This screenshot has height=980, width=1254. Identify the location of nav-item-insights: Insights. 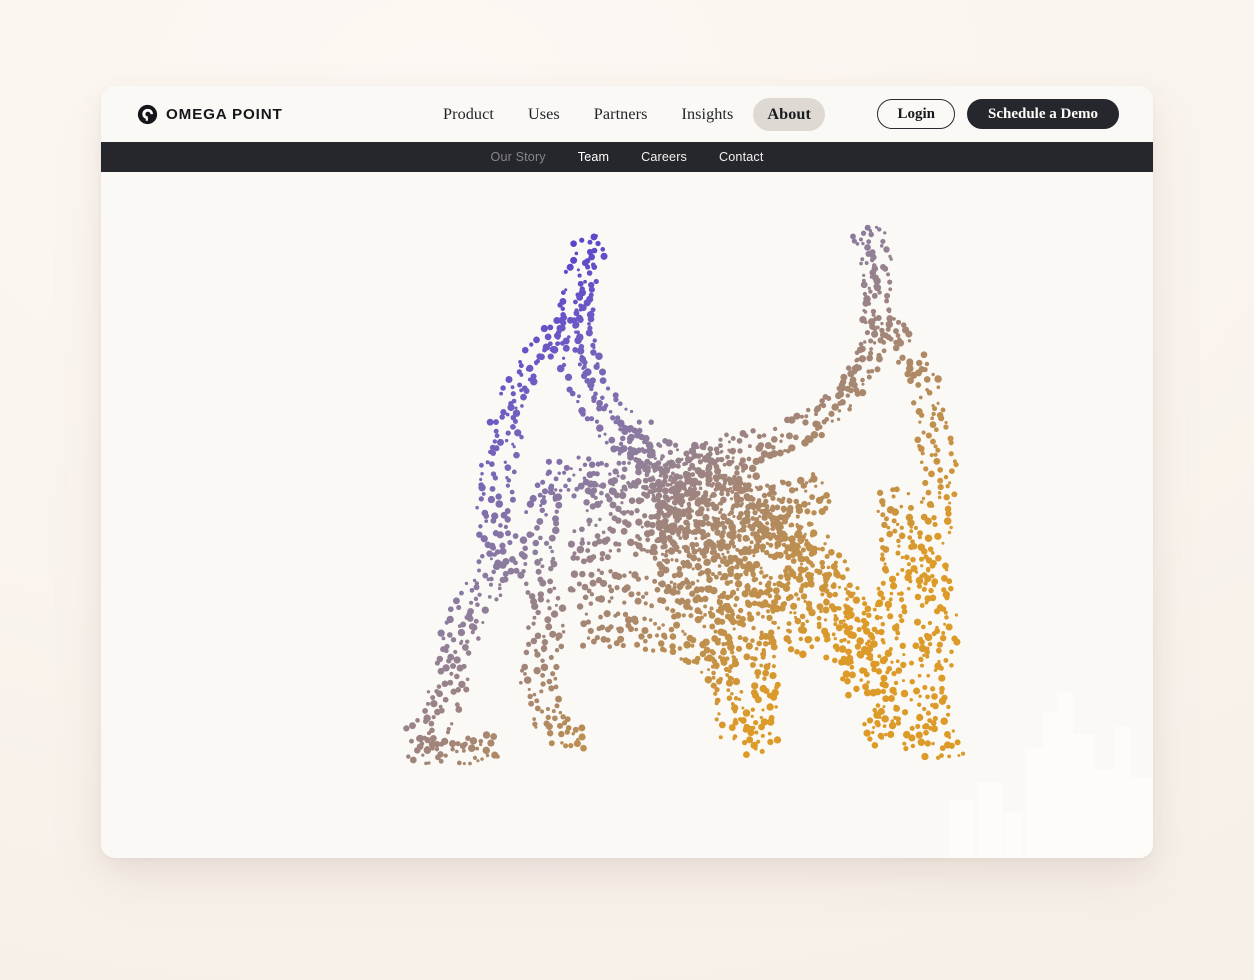
(707, 114).